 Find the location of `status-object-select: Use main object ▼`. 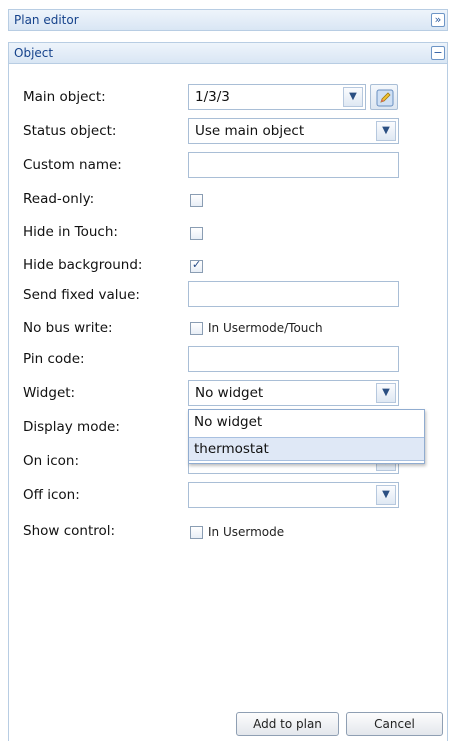

status-object-select: Use main object ▼ is located at coordinates (293, 131).